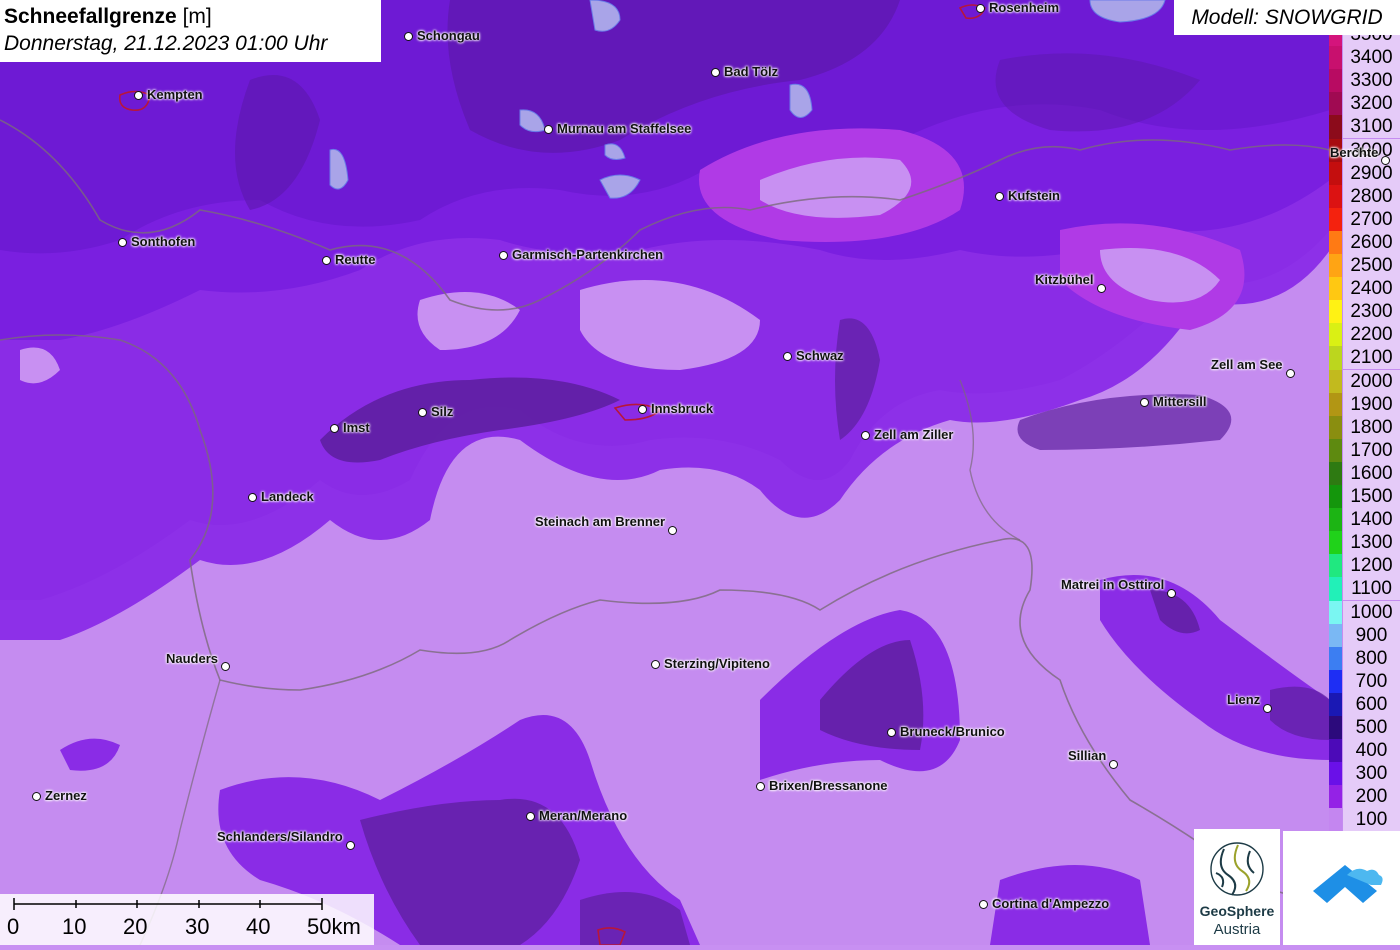 This screenshot has width=1400, height=950. What do you see at coordinates (1371, 40) in the screenshot?
I see `legend-label: 3500` at bounding box center [1371, 40].